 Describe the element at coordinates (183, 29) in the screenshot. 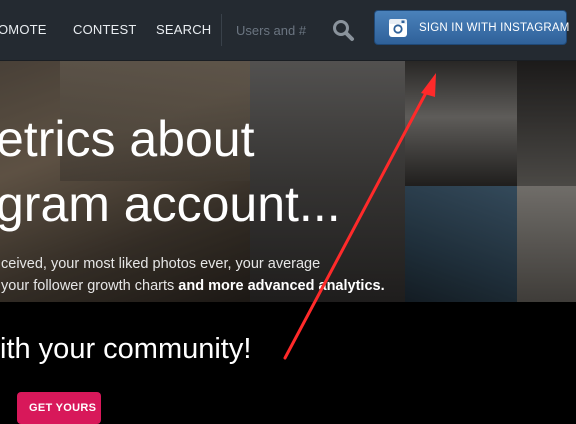

I see `nav-item-search: SEARCH` at that location.